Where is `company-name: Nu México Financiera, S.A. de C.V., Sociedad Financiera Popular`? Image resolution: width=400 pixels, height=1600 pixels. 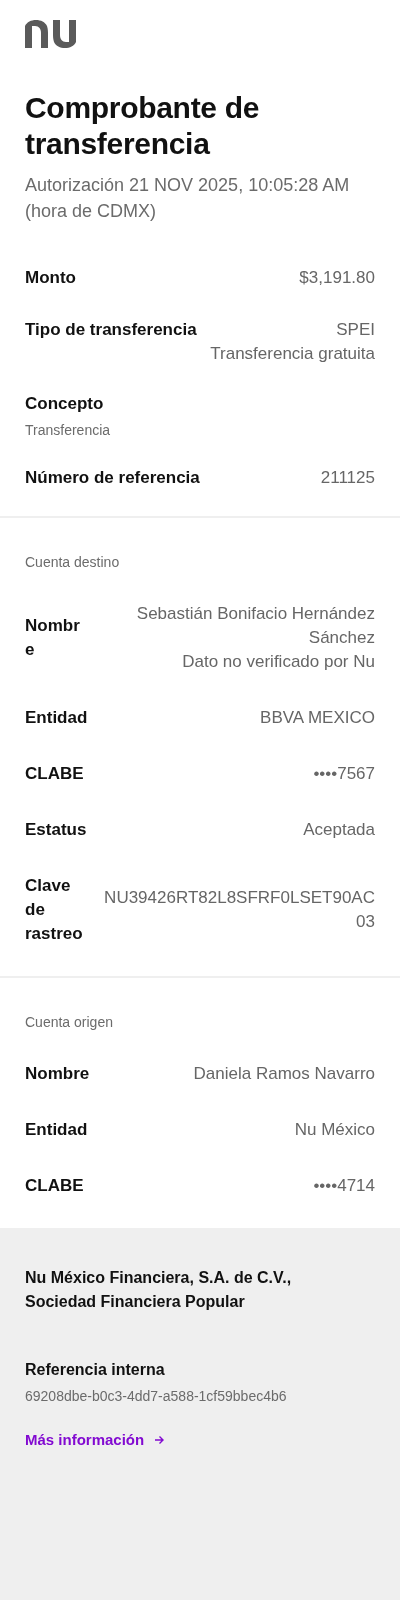
company-name: Nu México Financiera, S.A. de C.V., Sociedad Financiera Popular is located at coordinates (159, 1290).